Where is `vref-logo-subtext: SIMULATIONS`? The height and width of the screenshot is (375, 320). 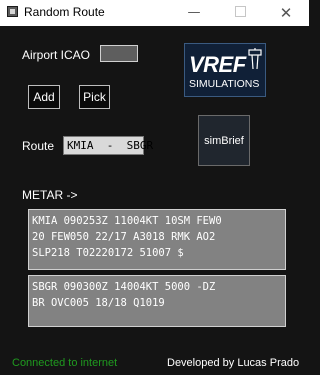
vref-logo-subtext: SIMULATIONS is located at coordinates (224, 84).